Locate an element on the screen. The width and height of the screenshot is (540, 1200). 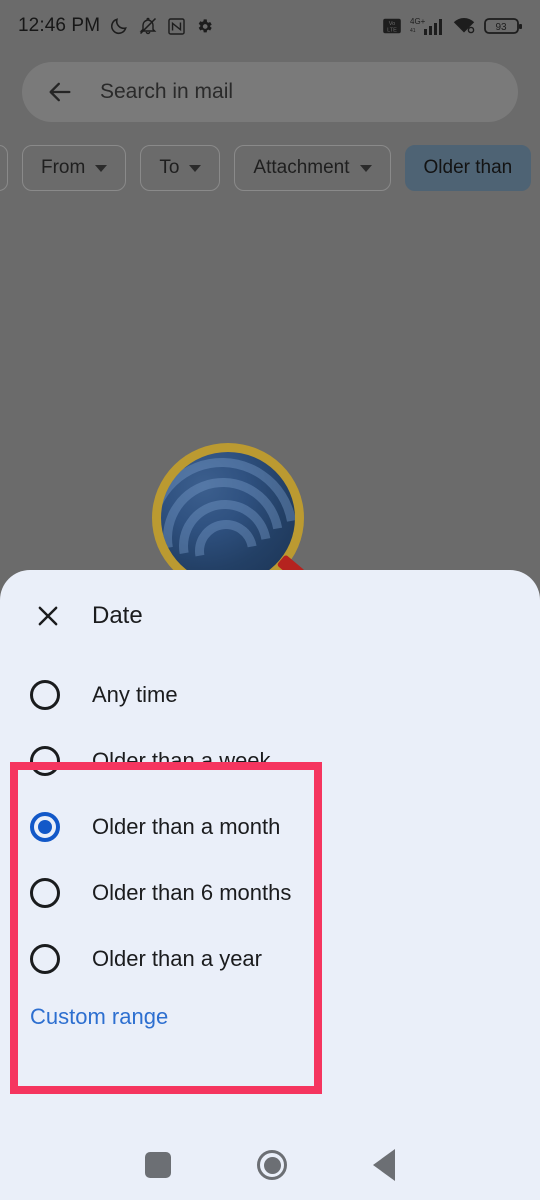
option-label: Any time is located at coordinates (135, 694).